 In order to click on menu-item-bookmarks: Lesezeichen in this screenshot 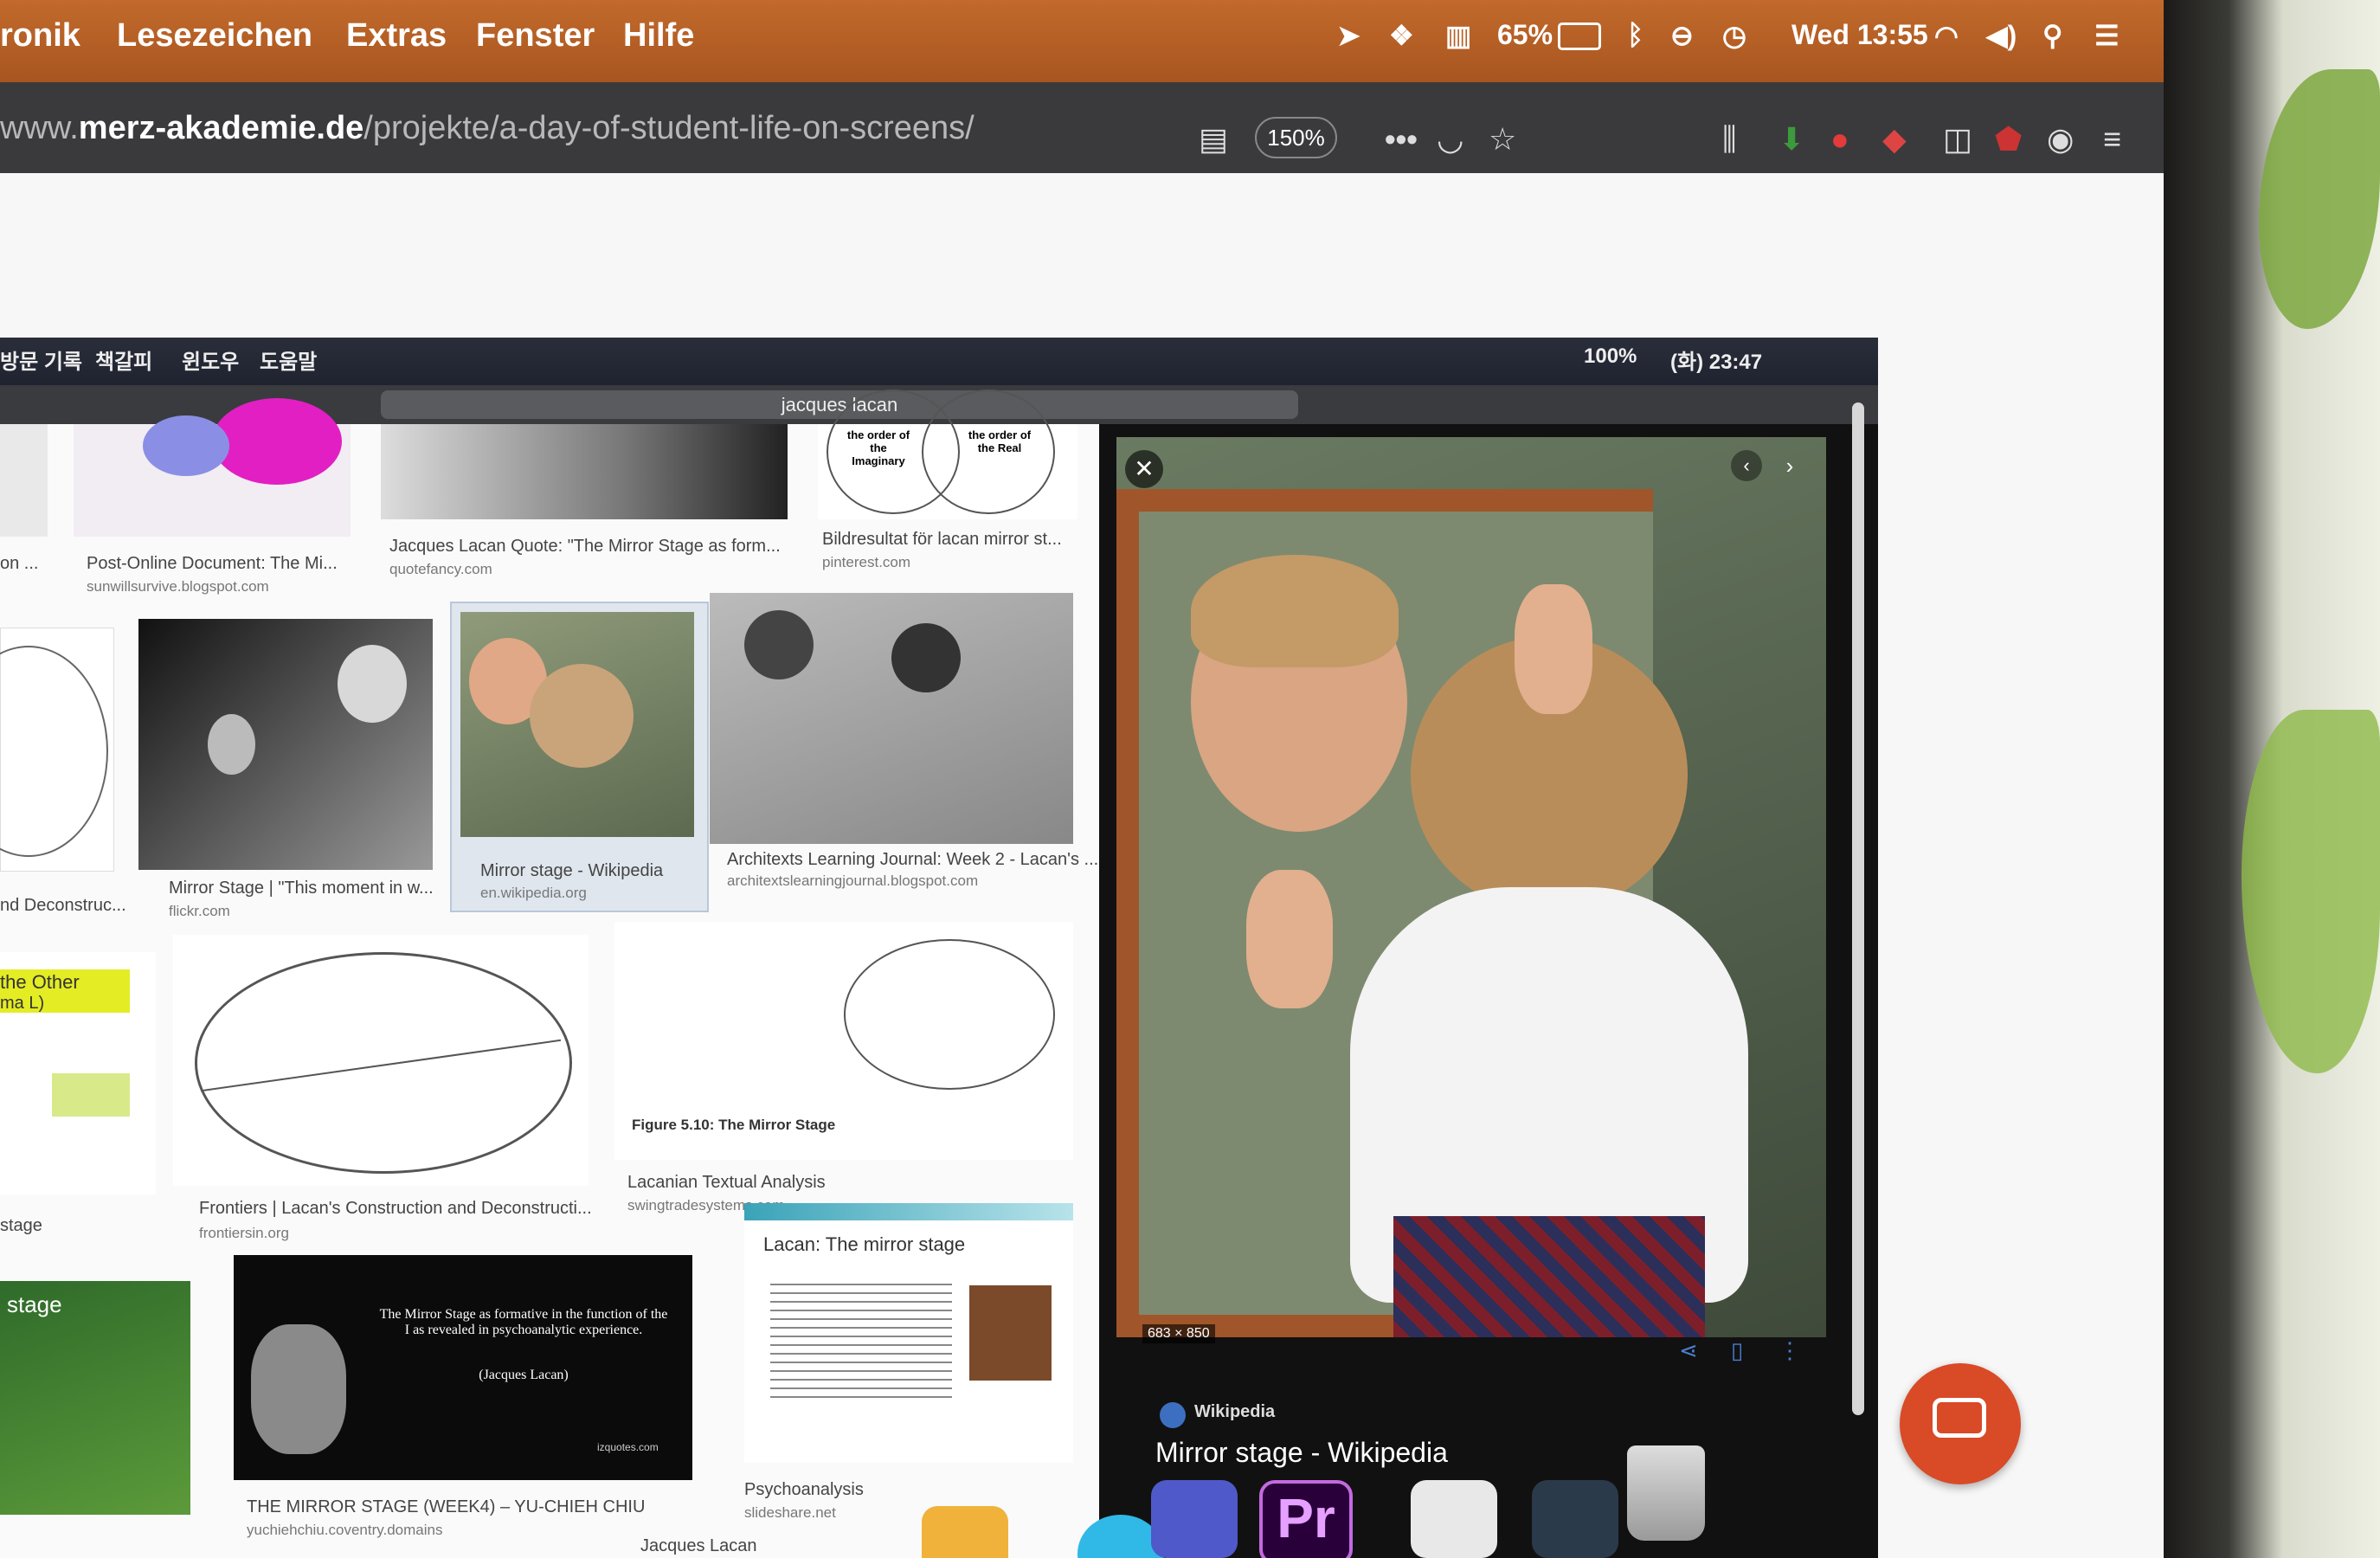, I will do `click(214, 36)`.